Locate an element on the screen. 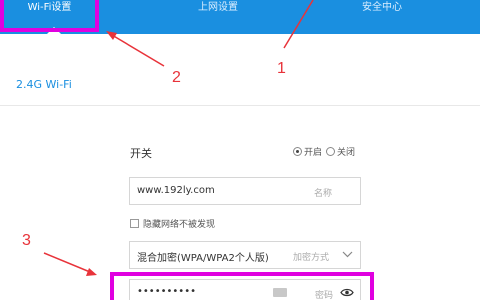 The width and height of the screenshot is (480, 300). annotation-number-3: 3 is located at coordinates (26, 240).